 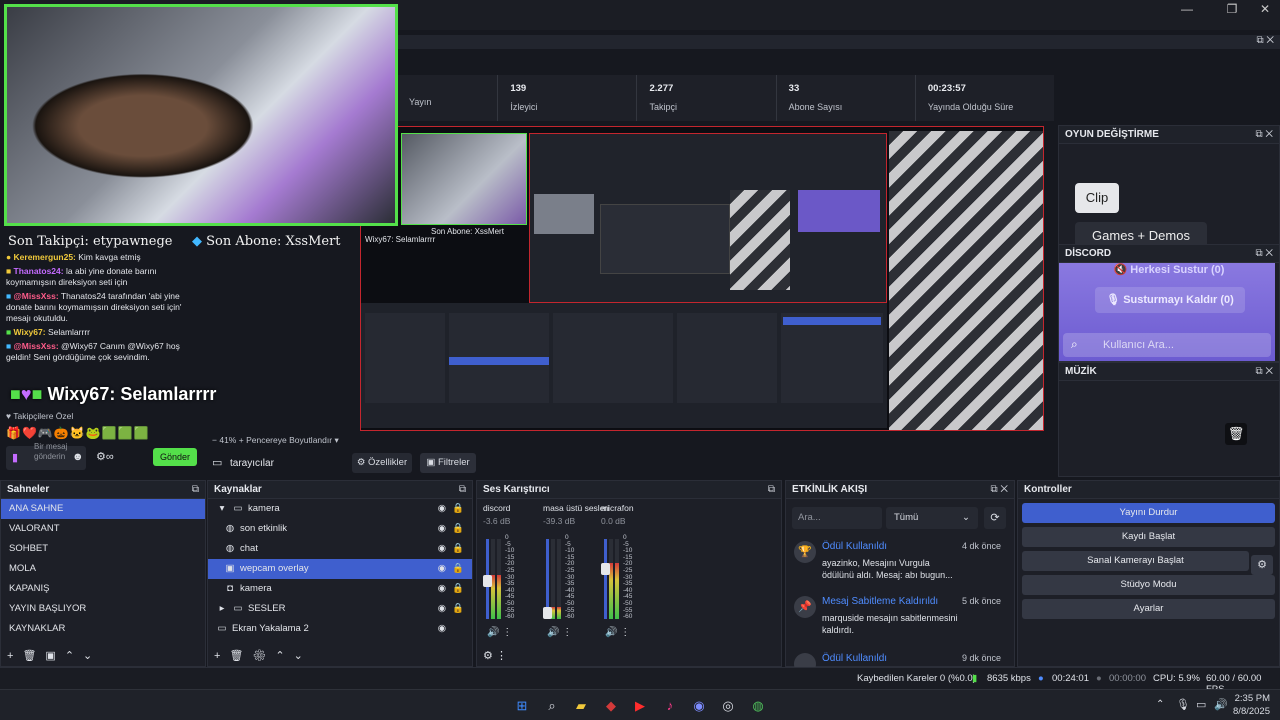 What do you see at coordinates (340, 629) in the screenshot?
I see `source-item: ▭ Ekran Yakalama 2 ◉` at bounding box center [340, 629].